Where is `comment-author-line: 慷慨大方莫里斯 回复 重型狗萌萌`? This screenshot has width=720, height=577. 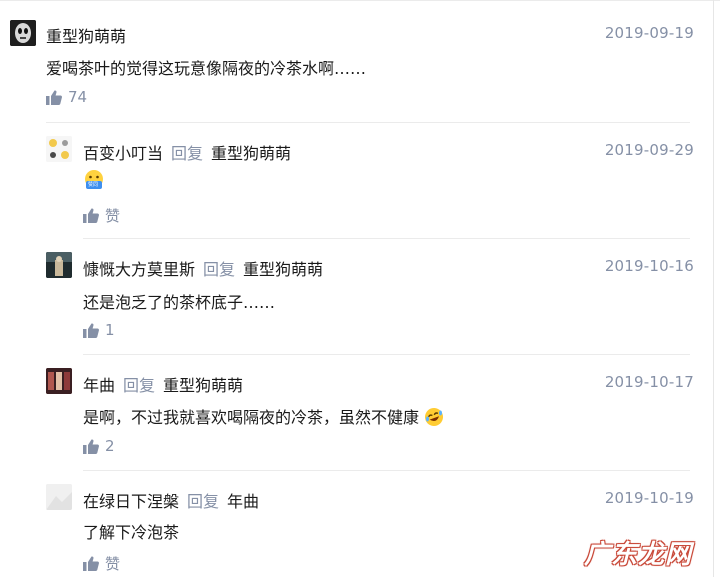 comment-author-line: 慷慨大方莫里斯 回复 重型狗萌萌 is located at coordinates (203, 268).